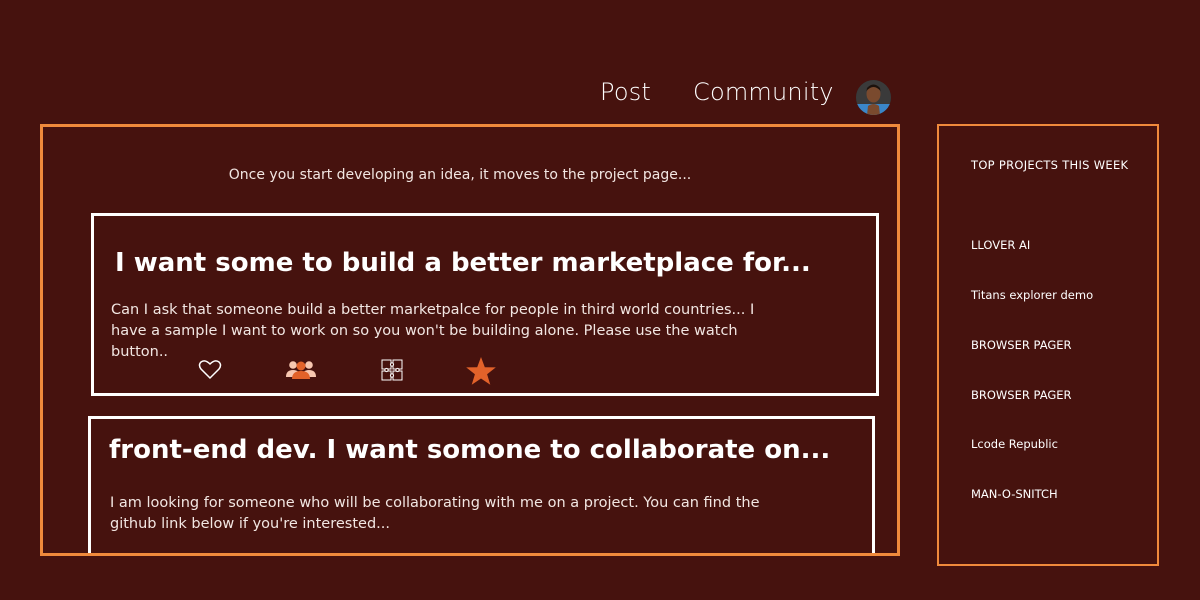  I want to click on star-icon, so click(481, 371).